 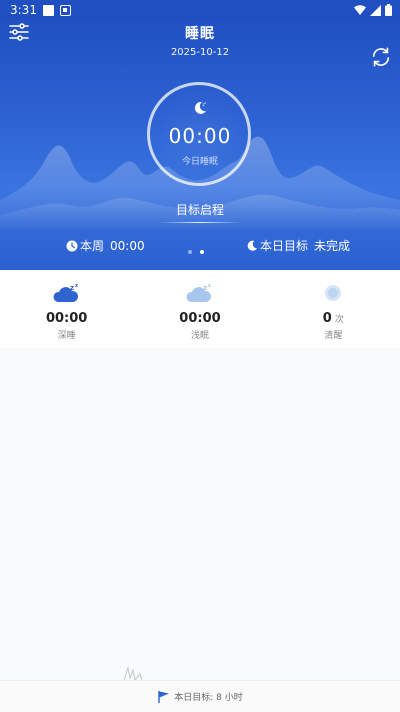 What do you see at coordinates (333, 309) in the screenshot?
I see `stat-awake: 0次 清醒` at bounding box center [333, 309].